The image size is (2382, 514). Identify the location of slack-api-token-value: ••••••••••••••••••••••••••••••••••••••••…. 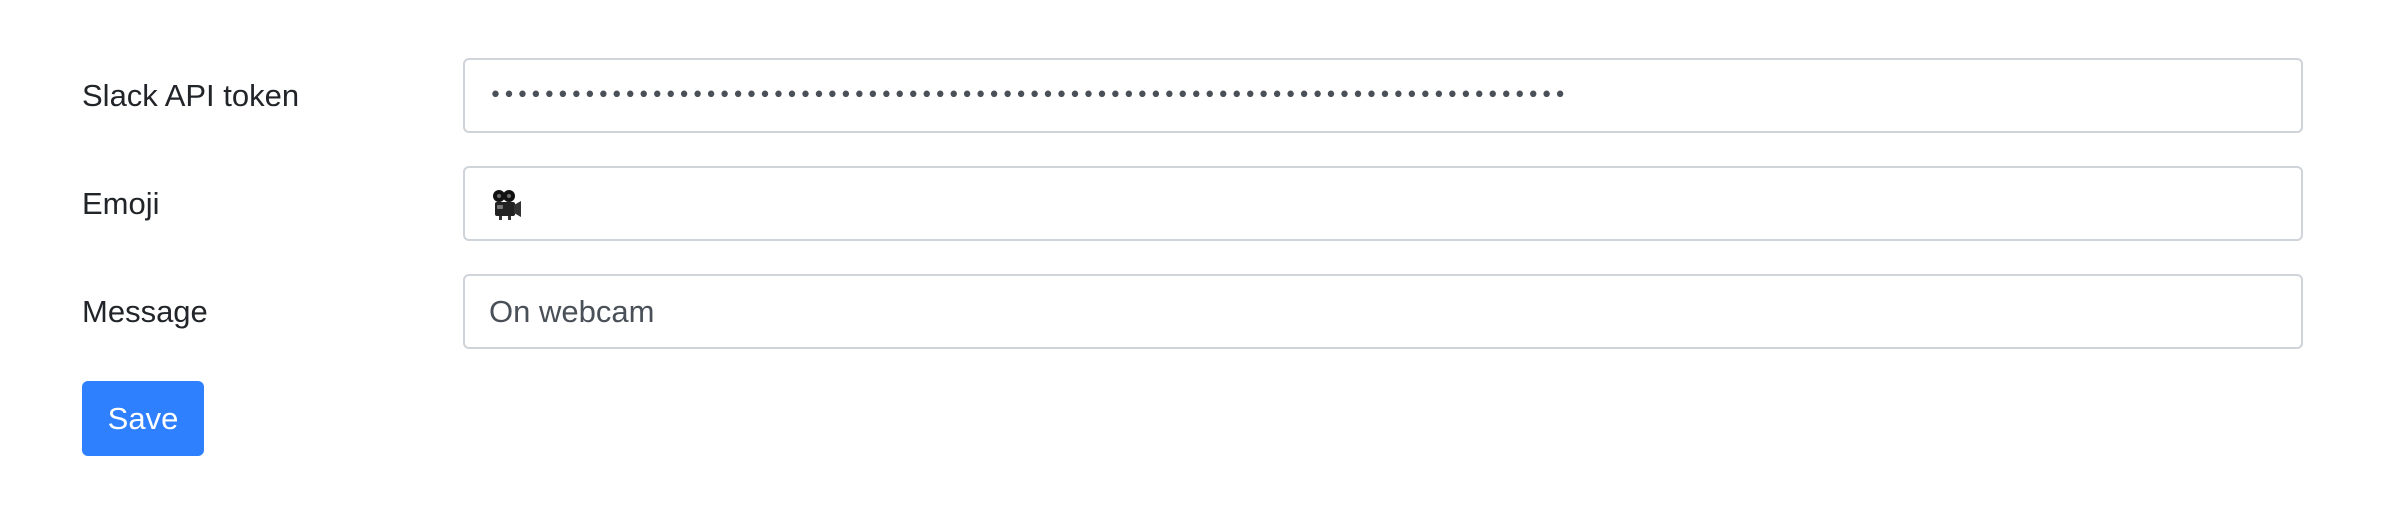
(1028, 95).